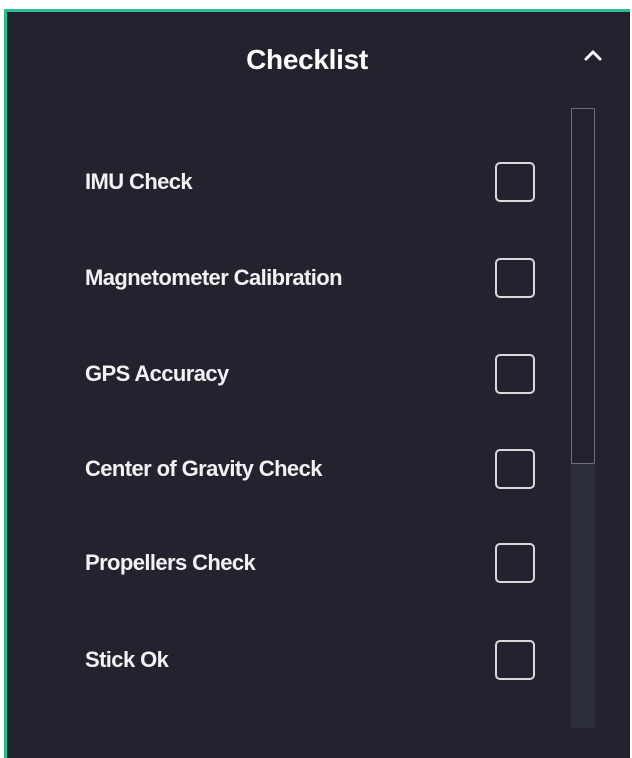  What do you see at coordinates (203, 468) in the screenshot?
I see `checklist-item-label: Center of Gravity Check` at bounding box center [203, 468].